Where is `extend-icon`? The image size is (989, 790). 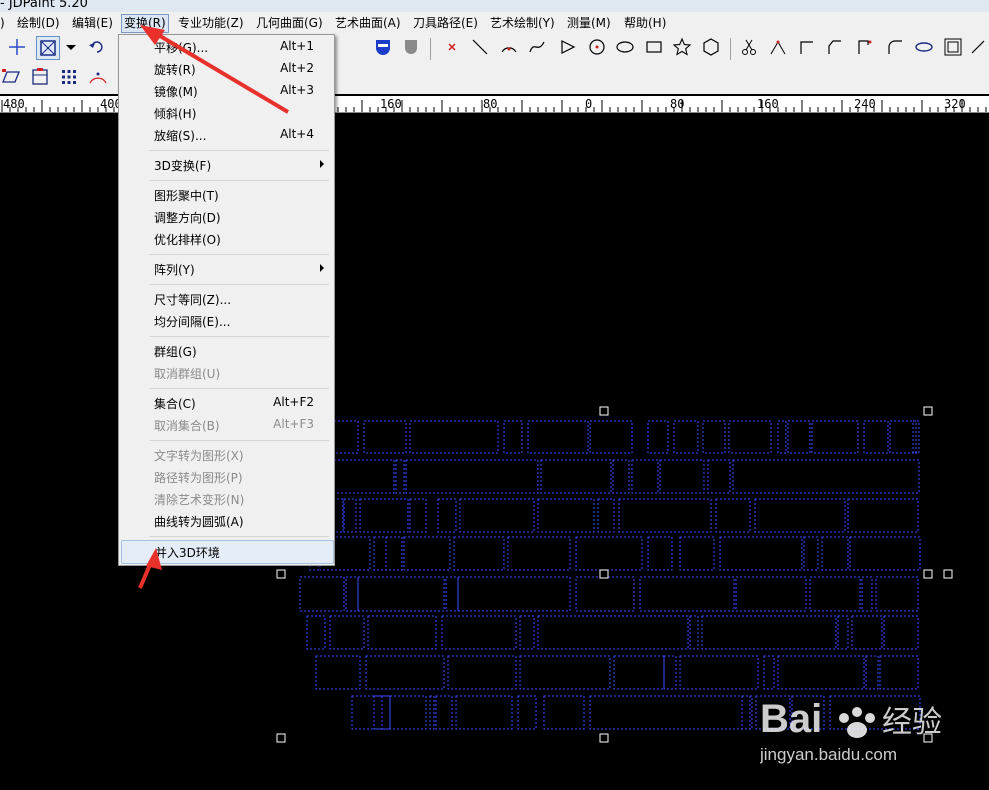 extend-icon is located at coordinates (865, 47).